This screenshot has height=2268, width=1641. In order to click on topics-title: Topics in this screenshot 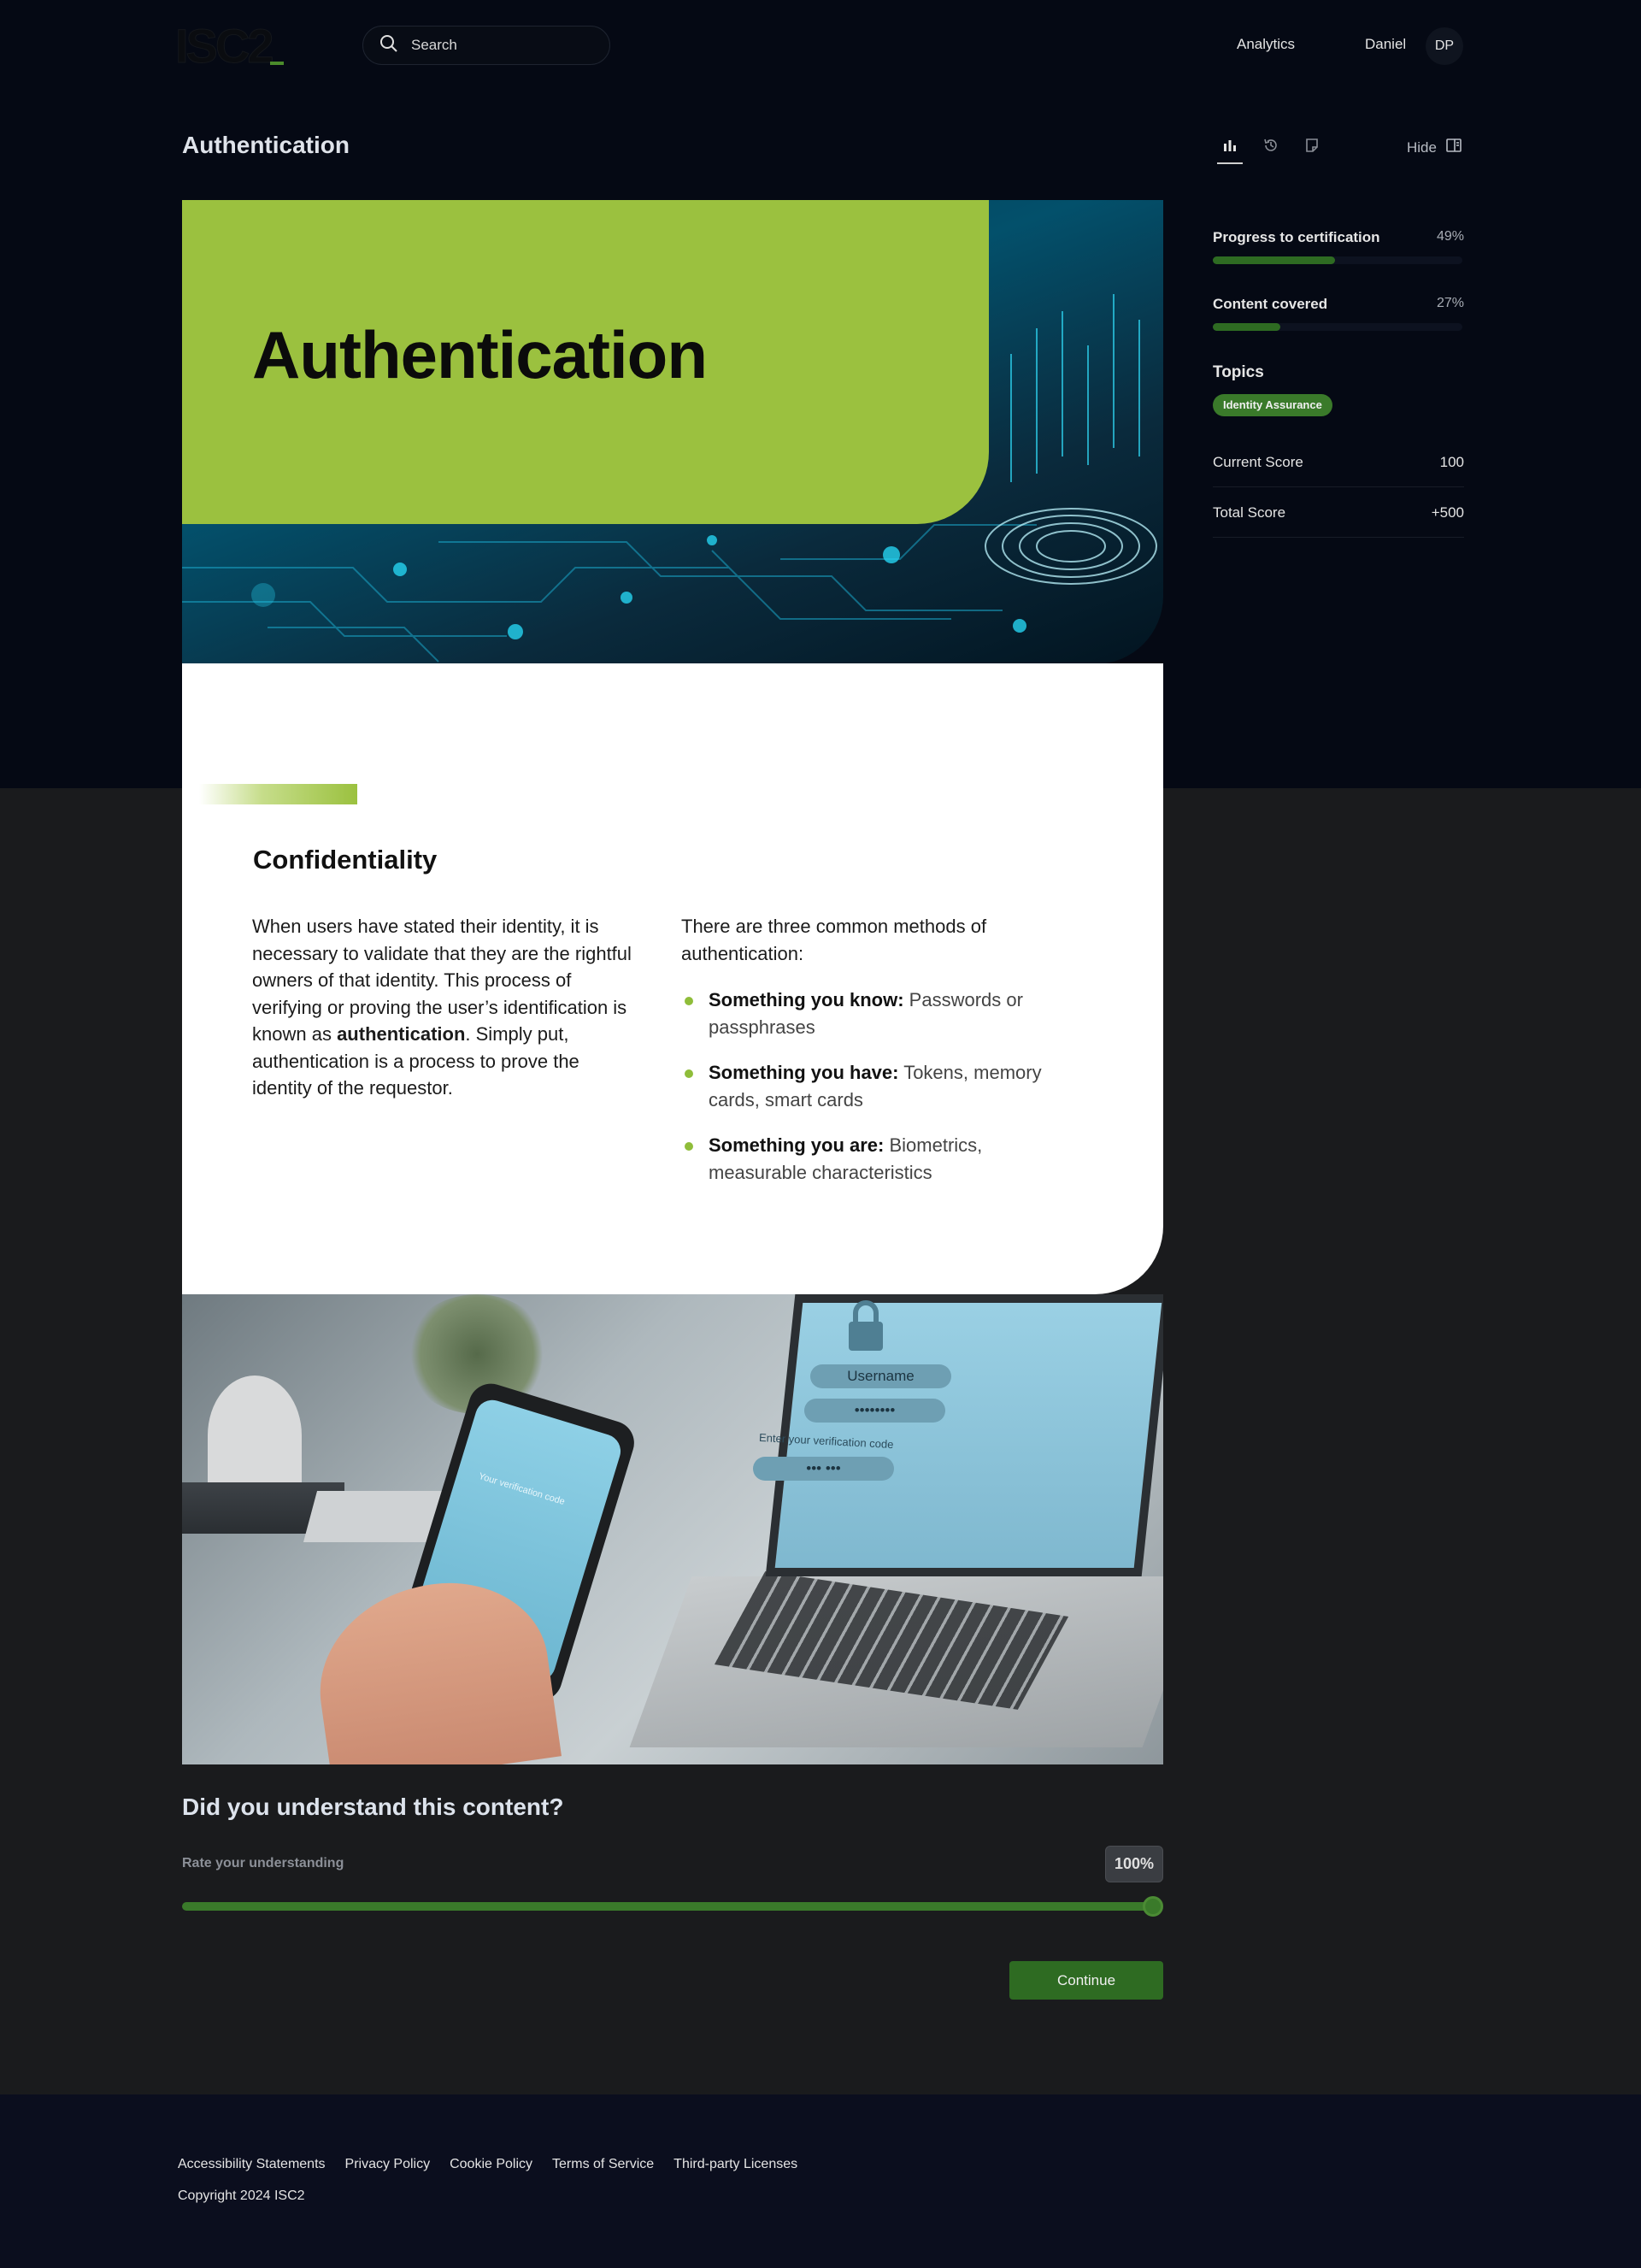, I will do `click(1238, 372)`.